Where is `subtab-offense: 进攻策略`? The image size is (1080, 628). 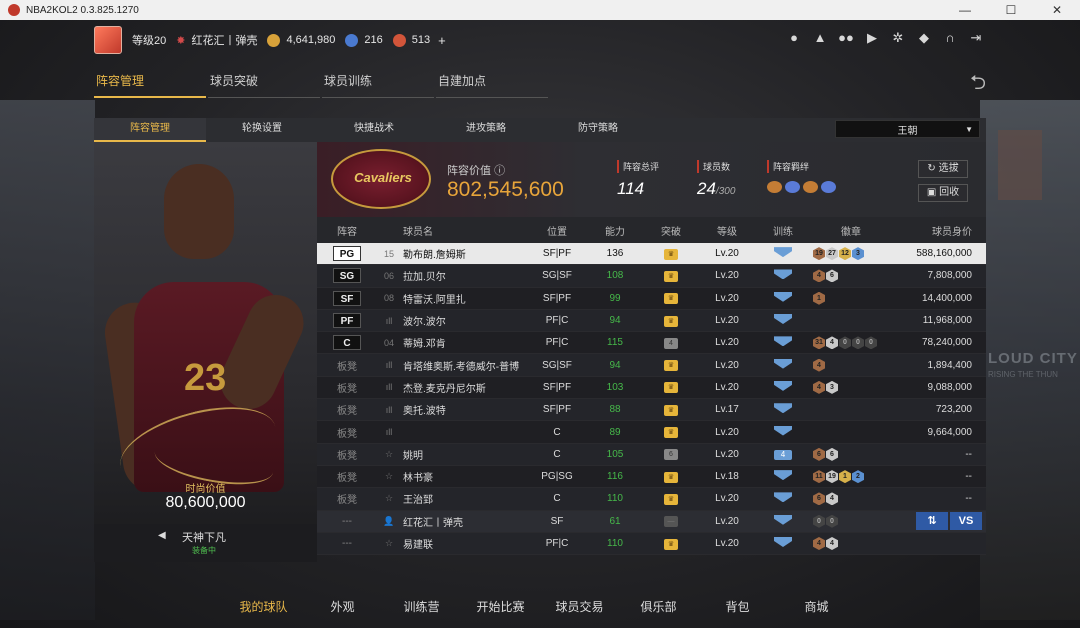 subtab-offense: 进攻策略 is located at coordinates (486, 130).